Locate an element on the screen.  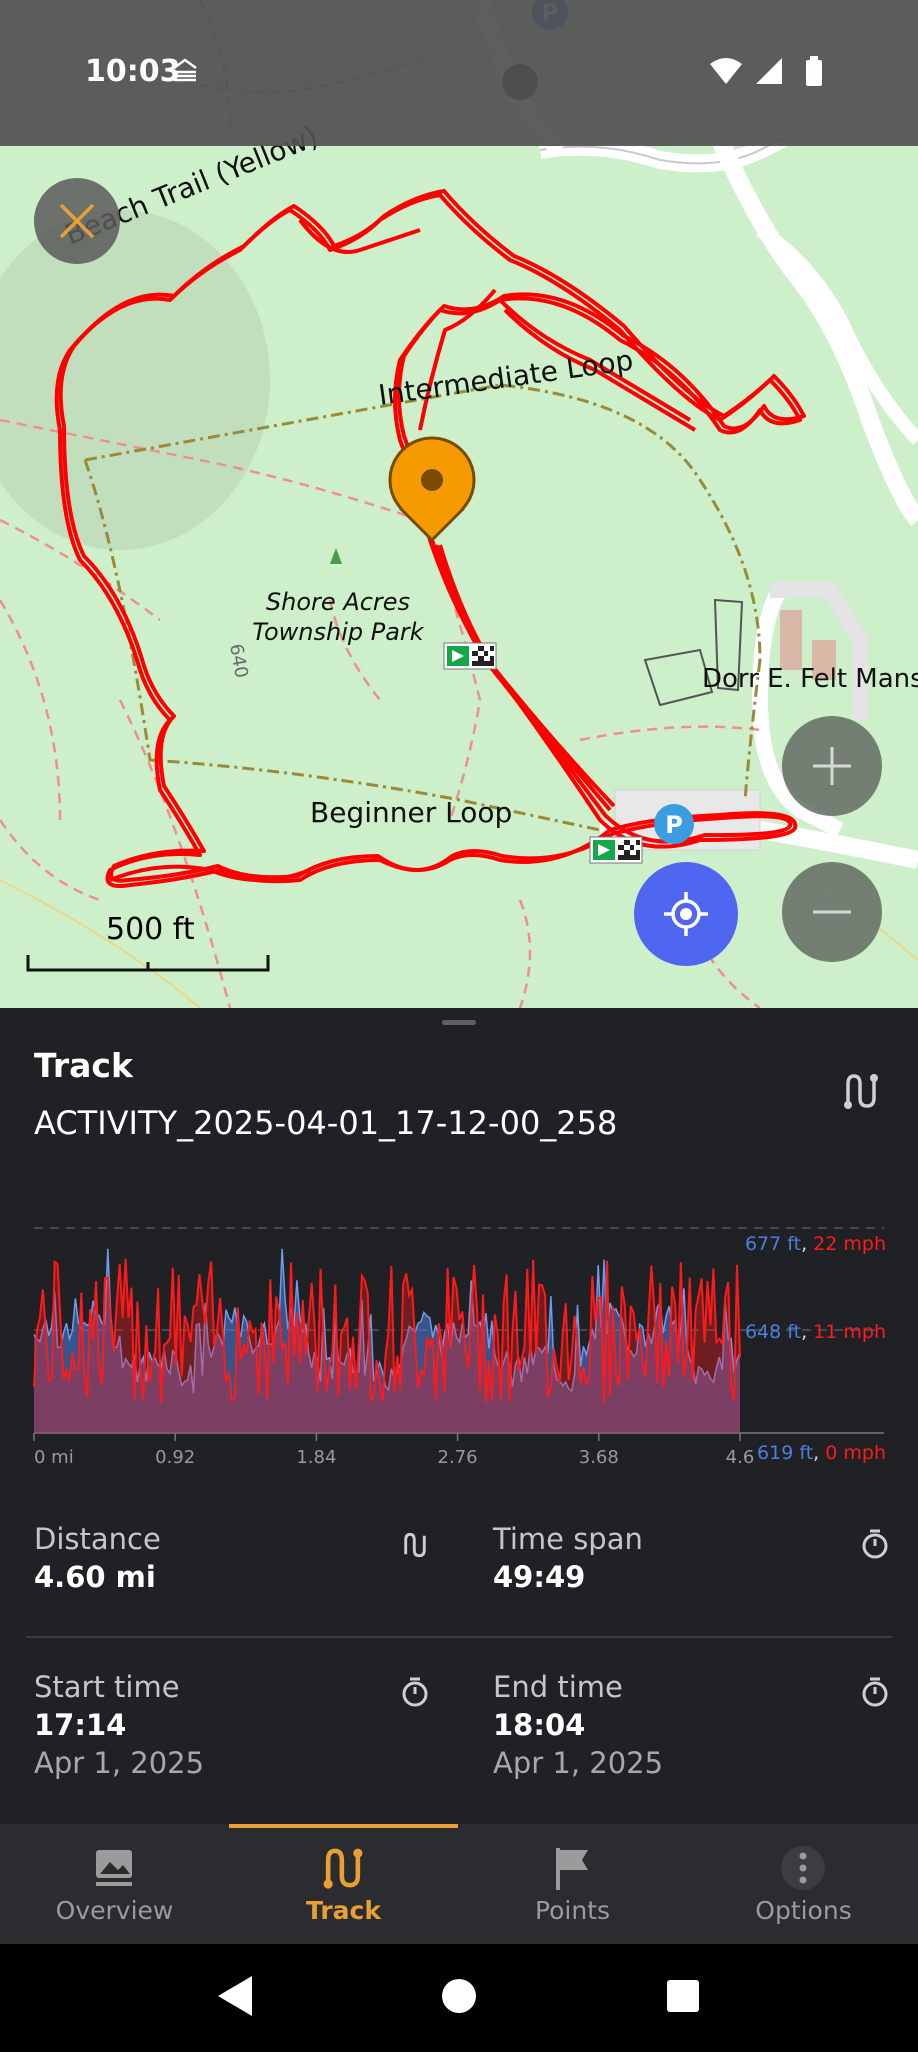
map-label-beginner-loop: Beginner Loop is located at coordinates (411, 812).